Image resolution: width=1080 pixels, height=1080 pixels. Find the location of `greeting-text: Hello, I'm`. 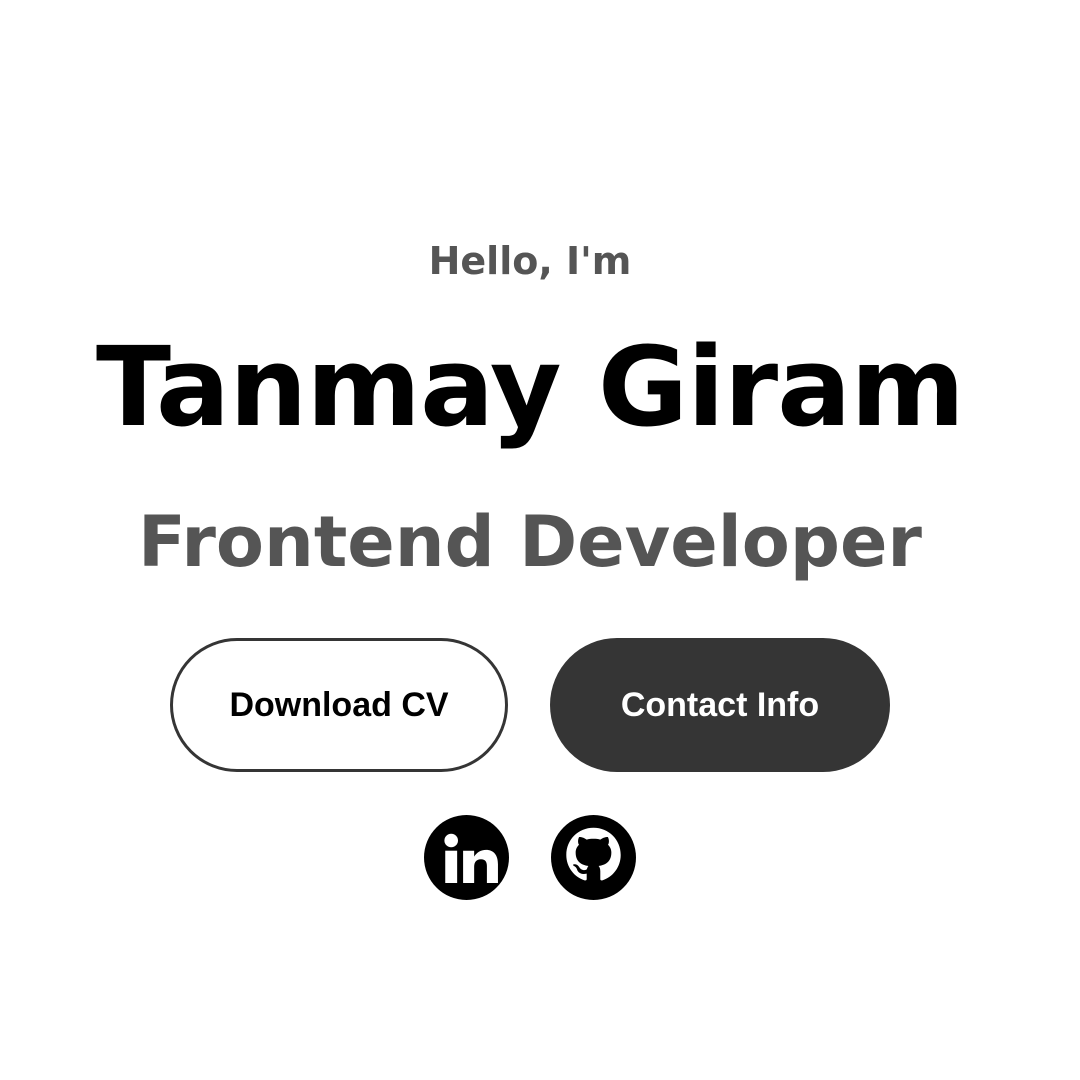

greeting-text: Hello, I'm is located at coordinates (530, 261).